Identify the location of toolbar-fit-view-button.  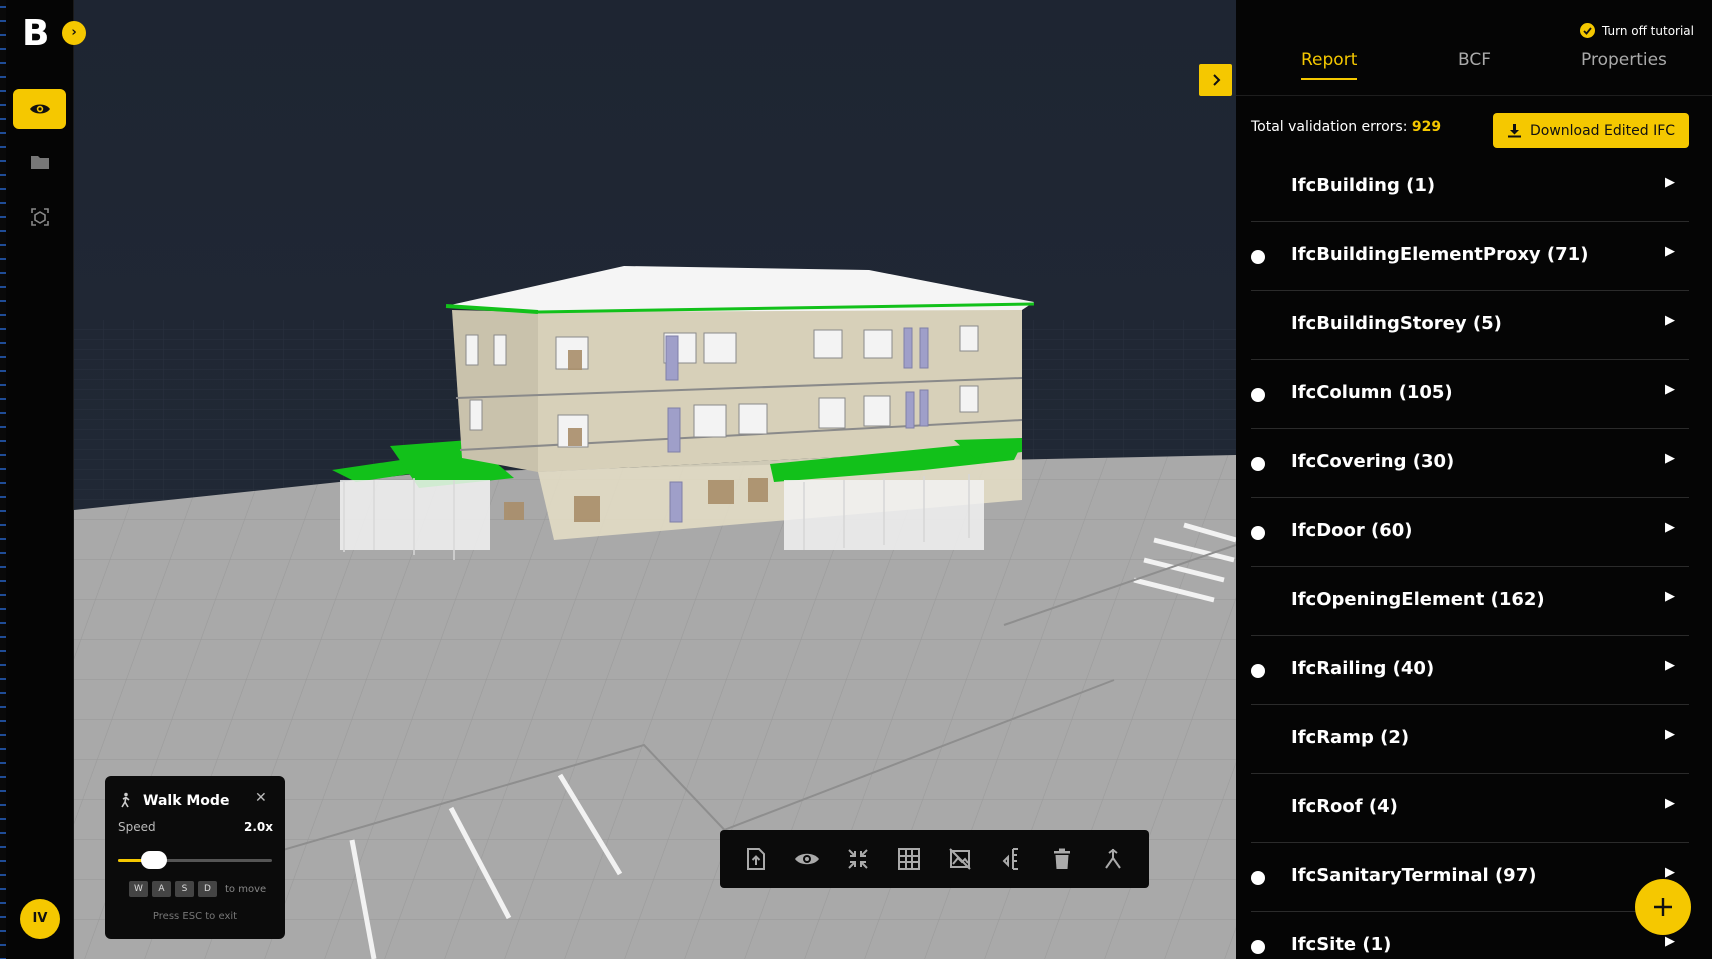
(858, 859).